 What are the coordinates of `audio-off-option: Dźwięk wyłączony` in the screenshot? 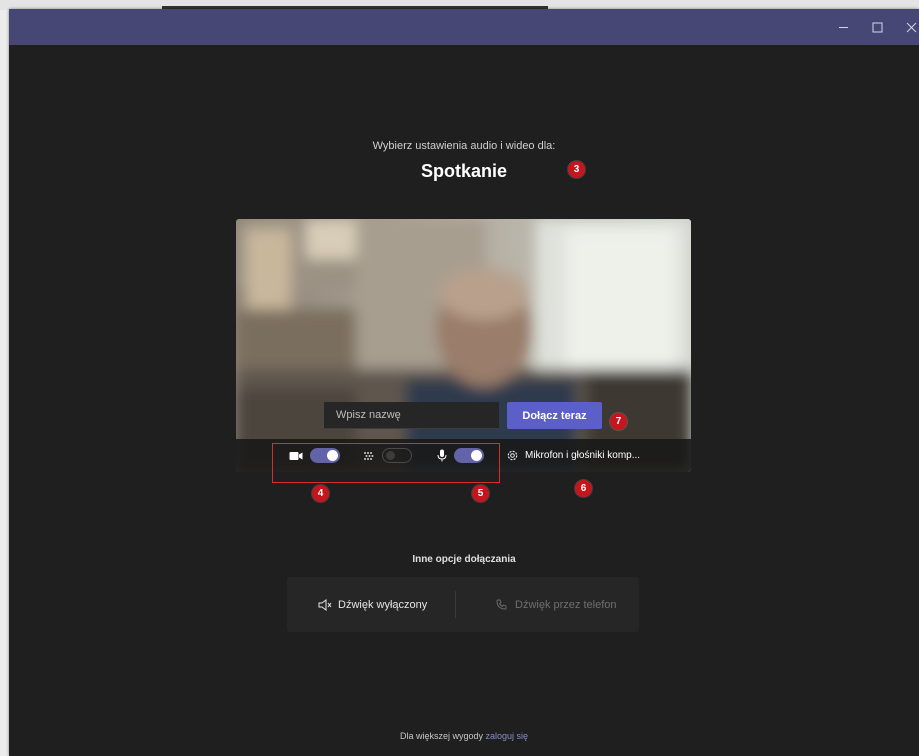 It's located at (372, 604).